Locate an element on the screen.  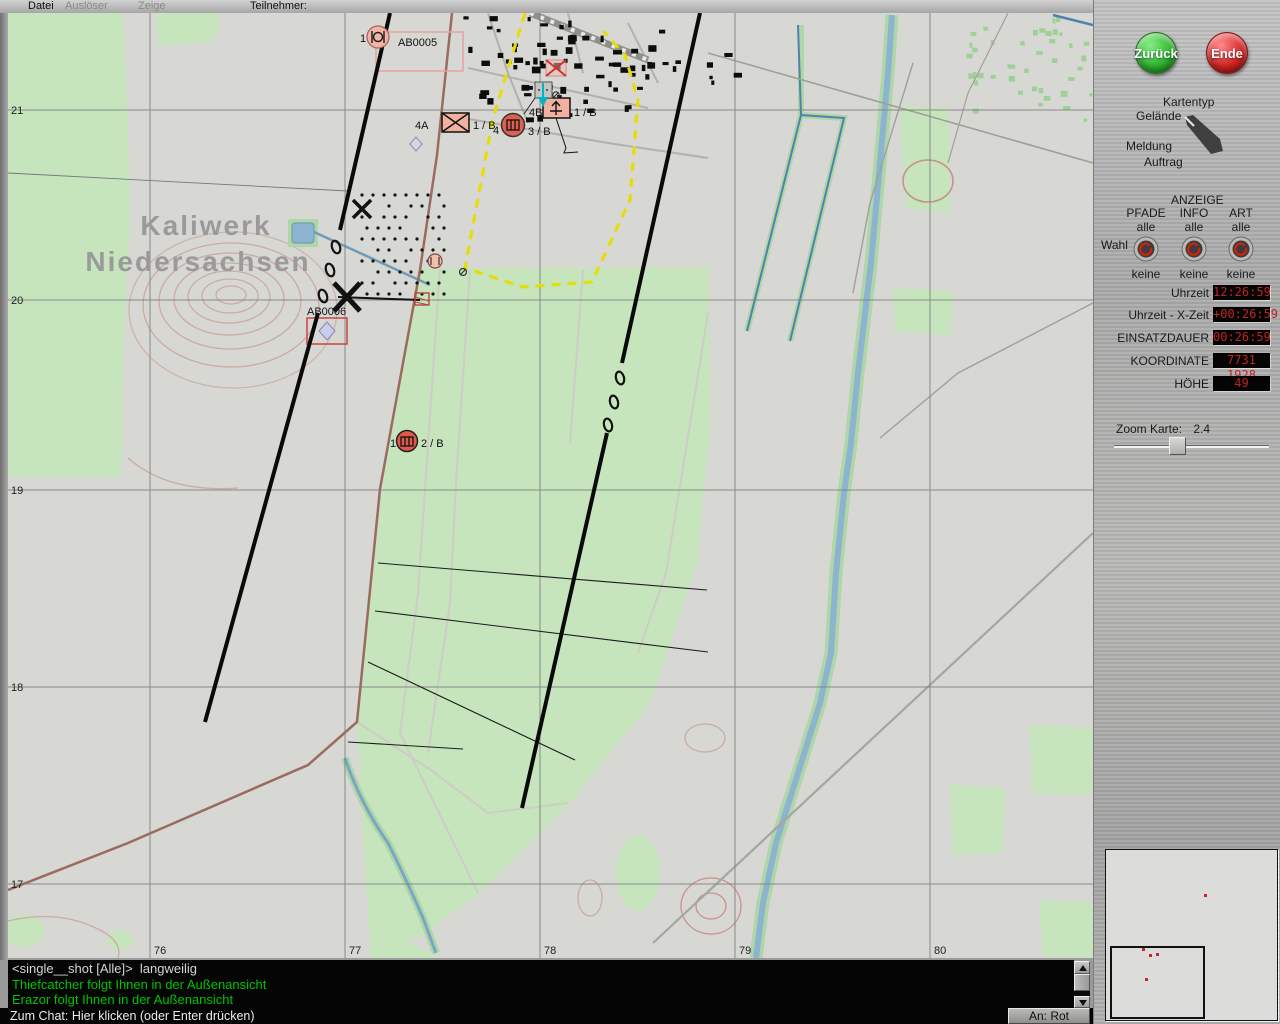
scroll-thumb is located at coordinates (1082, 982).